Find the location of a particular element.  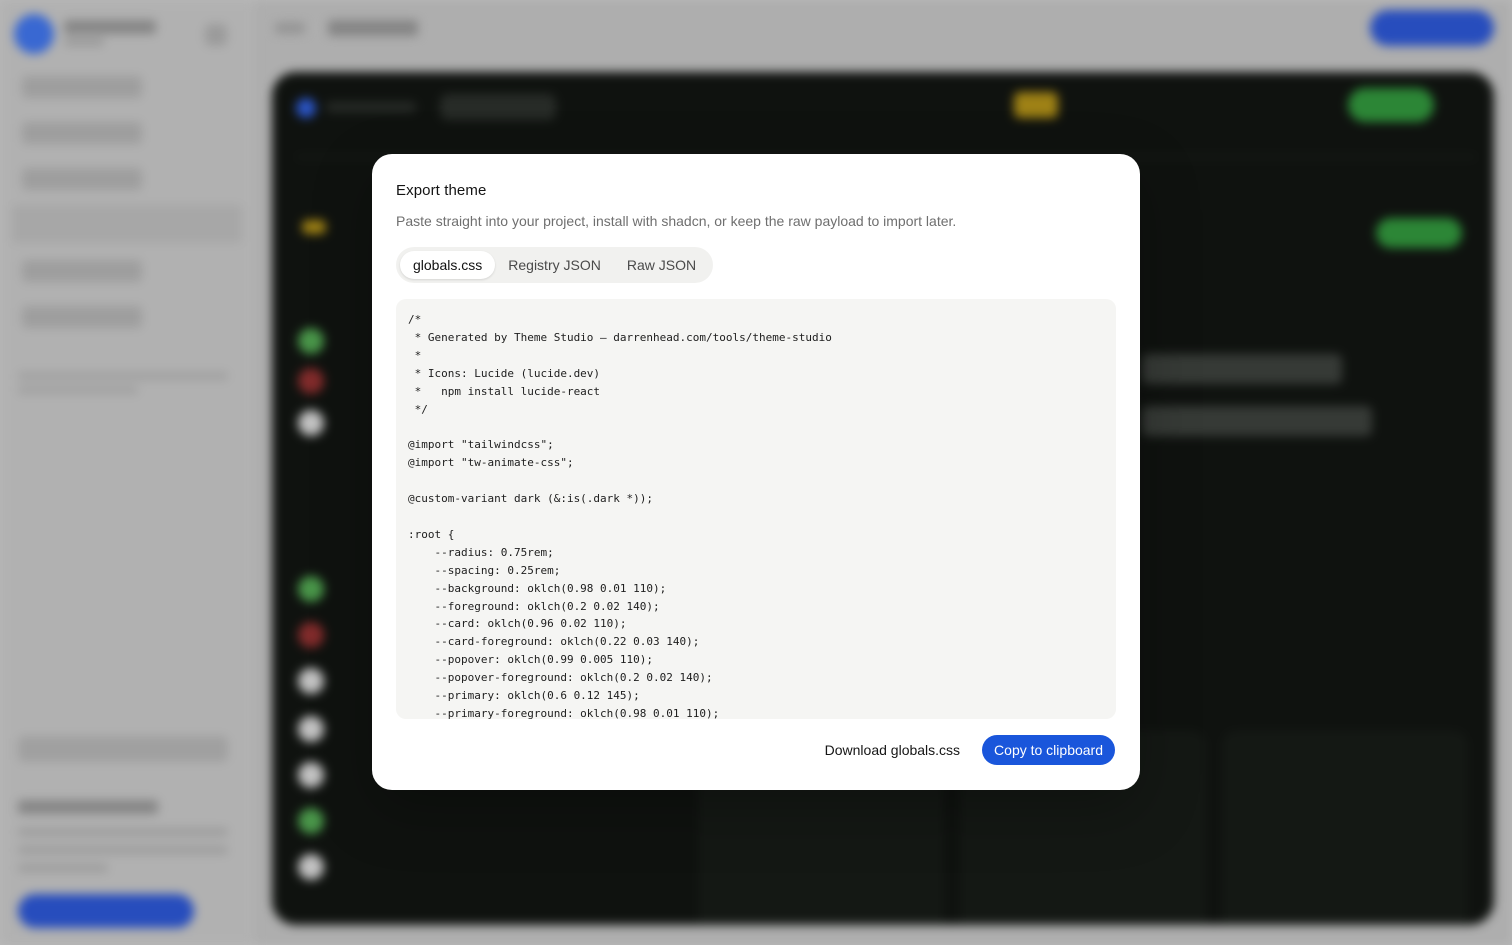

dialog-footer: Download globals.css Copy to clipboard is located at coordinates (962, 750).